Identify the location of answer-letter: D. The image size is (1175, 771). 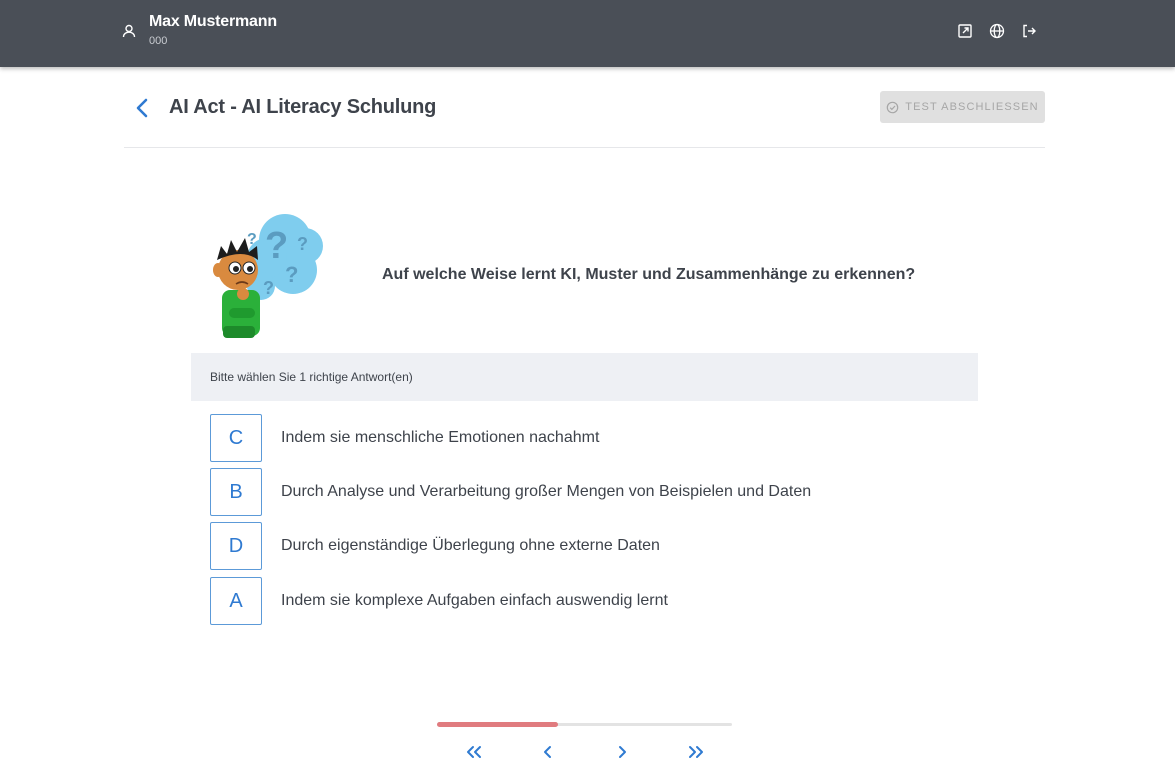
(236, 546).